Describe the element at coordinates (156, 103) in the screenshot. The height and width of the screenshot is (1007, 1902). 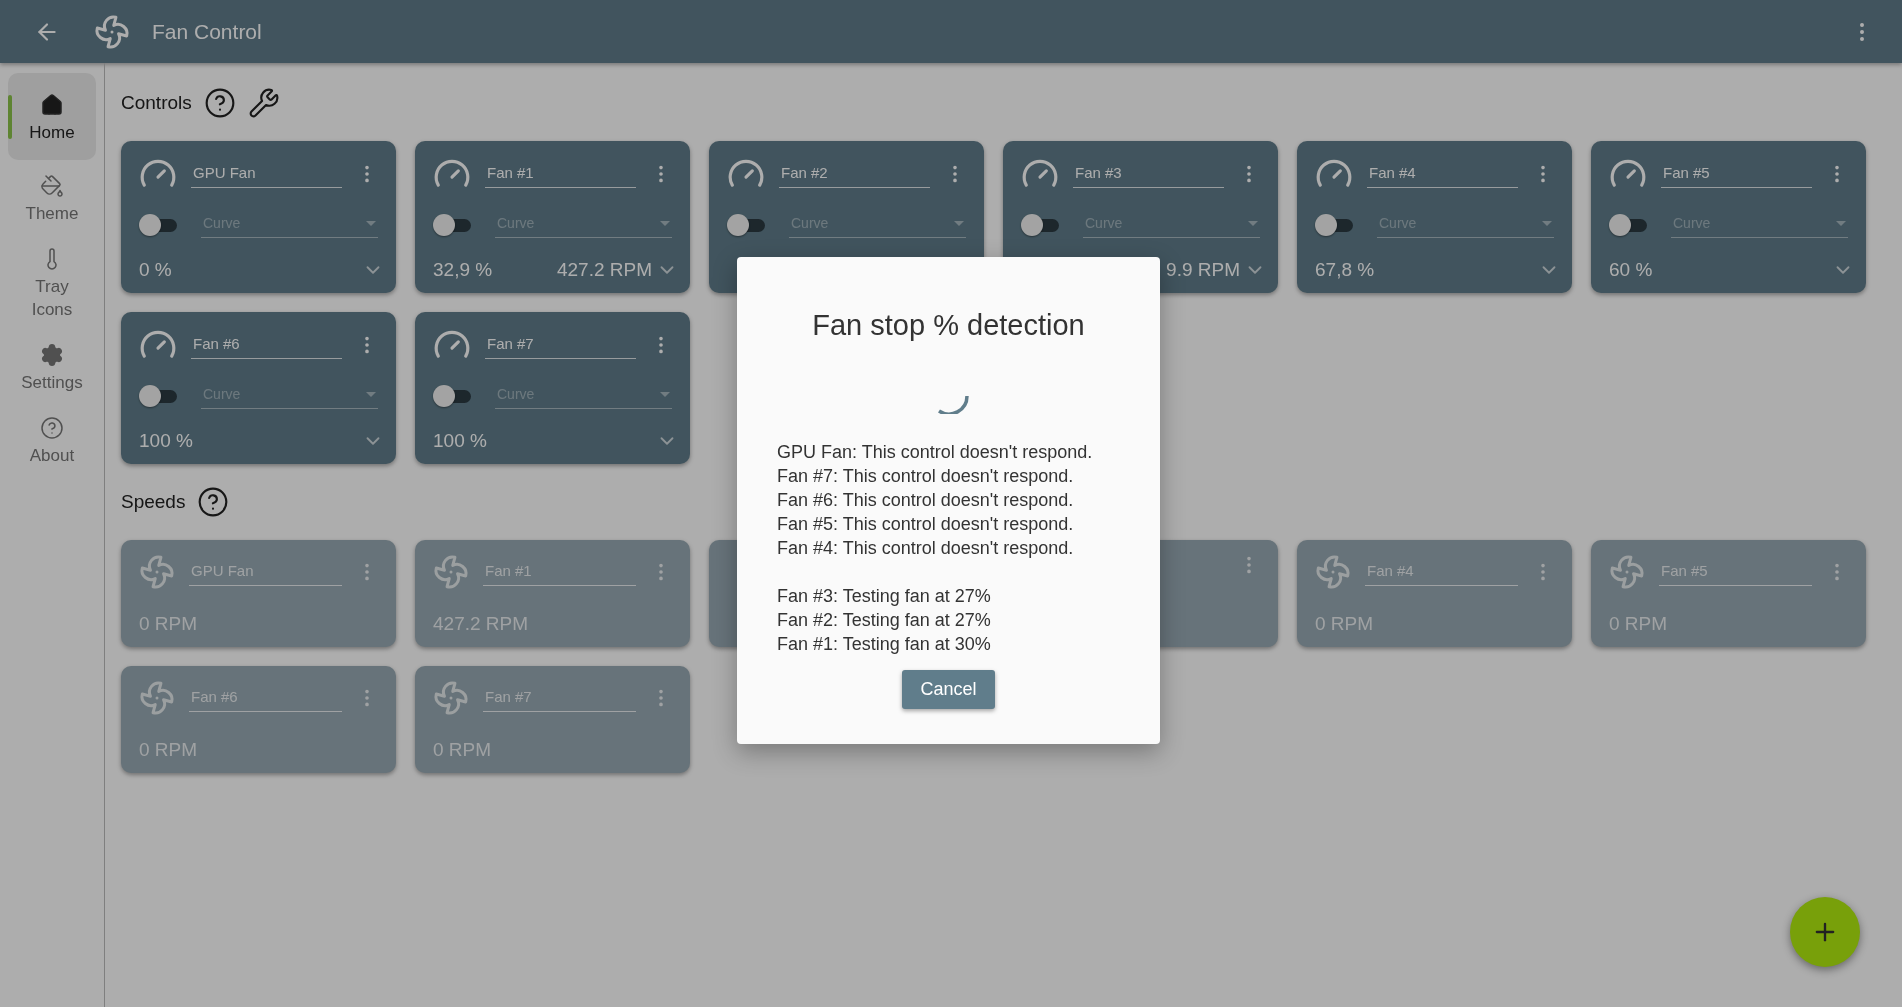
I see `section-title: Controls` at that location.